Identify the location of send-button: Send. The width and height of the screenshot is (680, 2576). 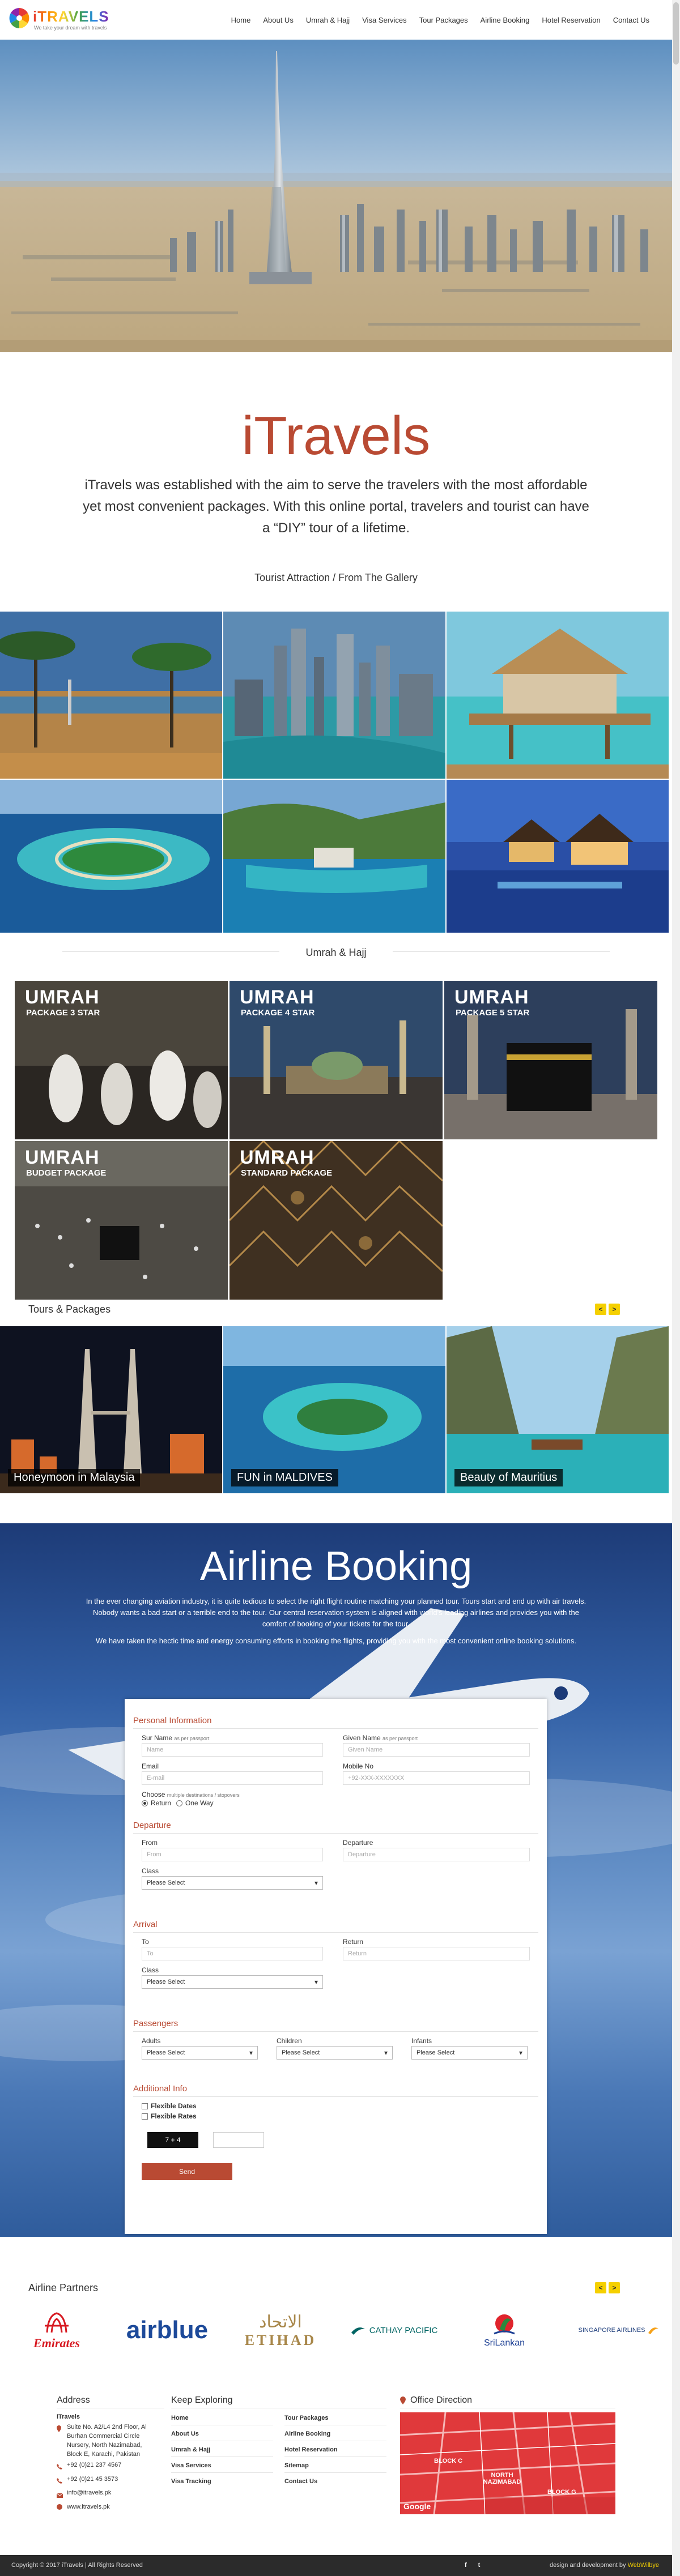
(187, 2171).